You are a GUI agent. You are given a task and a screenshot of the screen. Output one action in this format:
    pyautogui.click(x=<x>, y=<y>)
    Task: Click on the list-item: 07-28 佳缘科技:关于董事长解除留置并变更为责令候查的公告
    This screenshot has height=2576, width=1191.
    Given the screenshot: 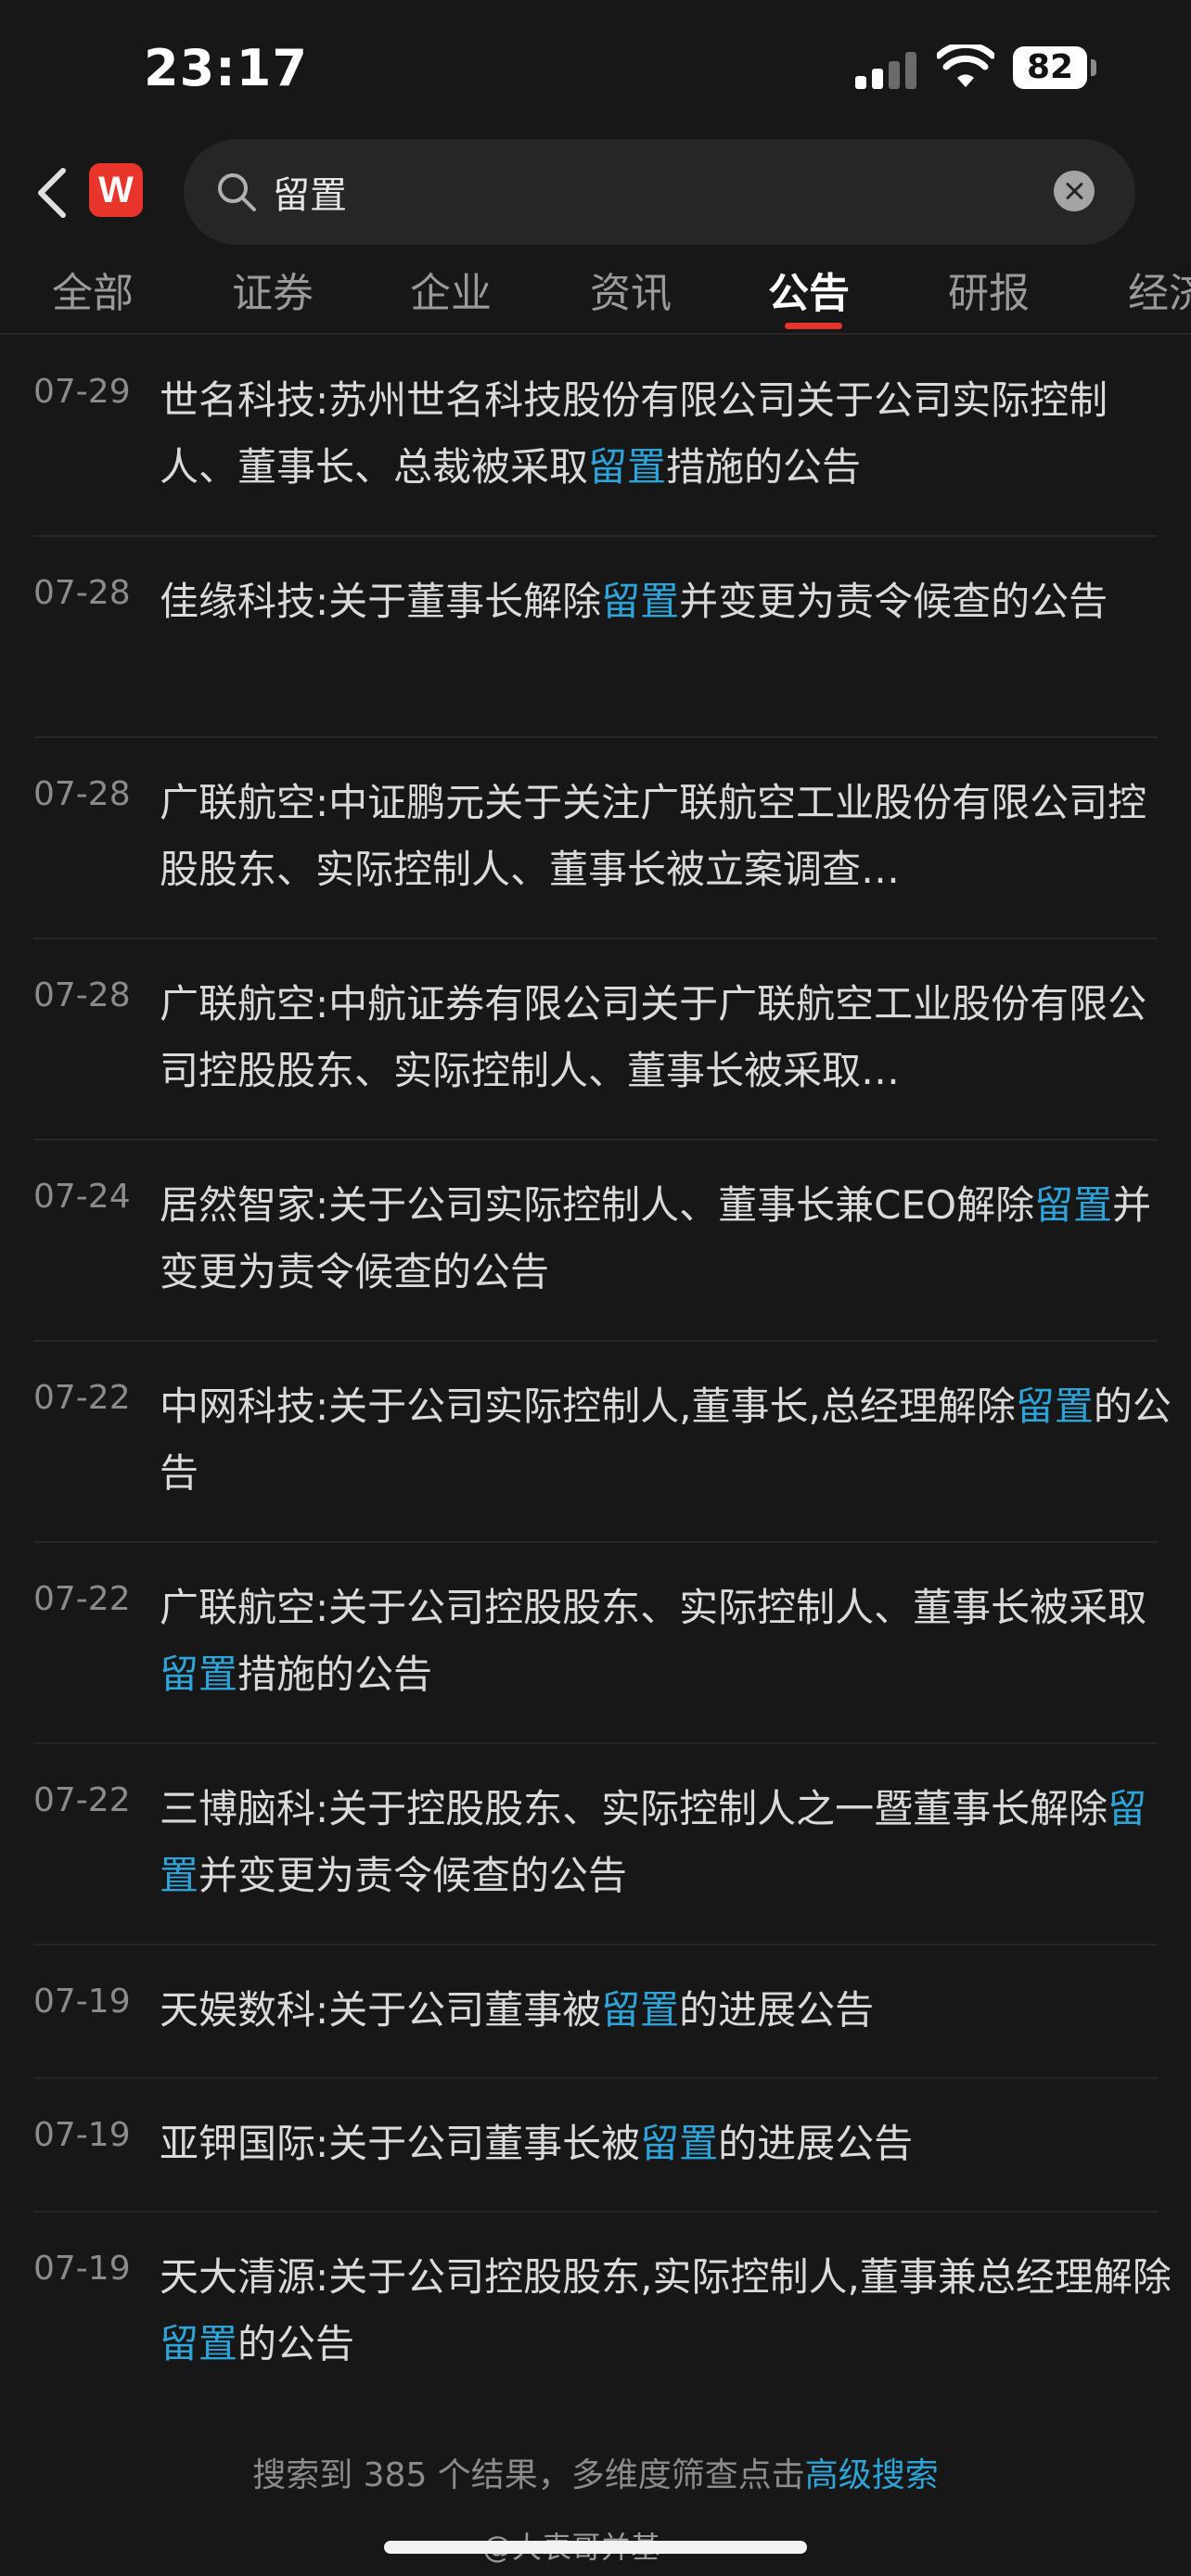 What is the action you would take?
    pyautogui.click(x=595, y=638)
    